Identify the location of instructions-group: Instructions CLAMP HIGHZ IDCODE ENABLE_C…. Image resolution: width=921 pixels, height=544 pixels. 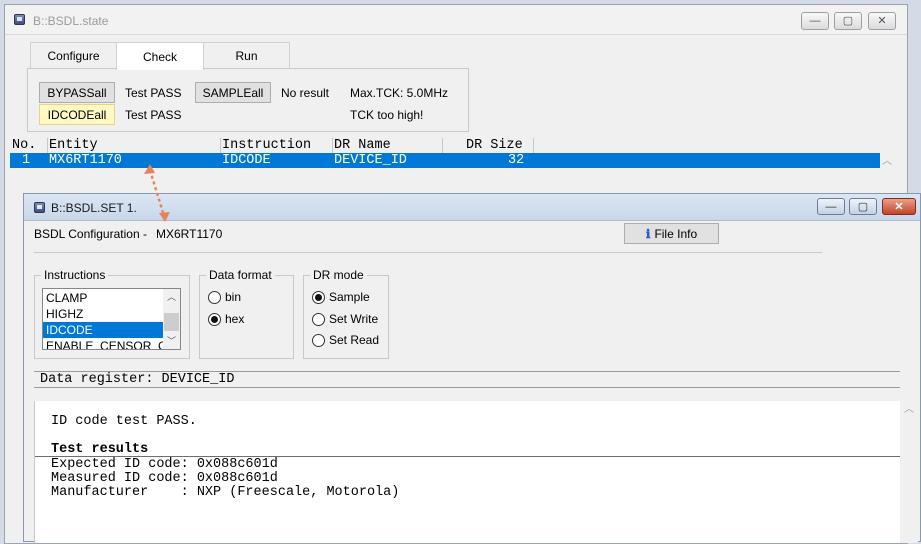
(112, 313).